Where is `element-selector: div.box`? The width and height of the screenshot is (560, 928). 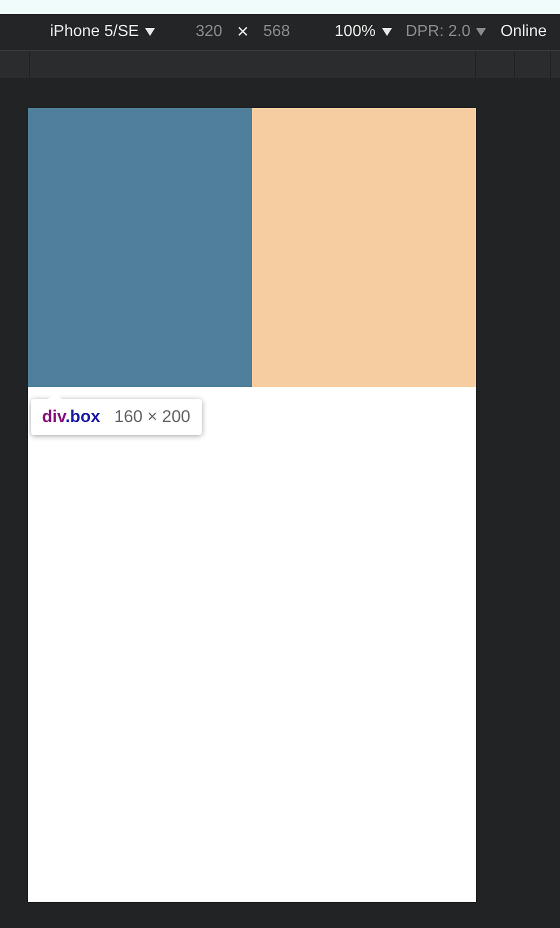 element-selector: div.box is located at coordinates (71, 417).